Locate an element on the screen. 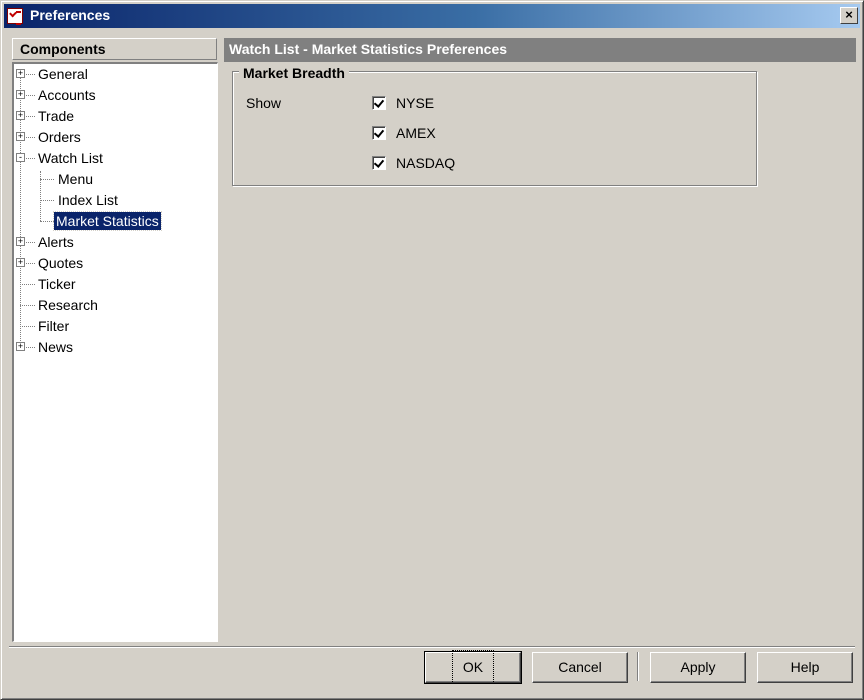 This screenshot has height=700, width=864. tree-item-label: Orders is located at coordinates (59, 137).